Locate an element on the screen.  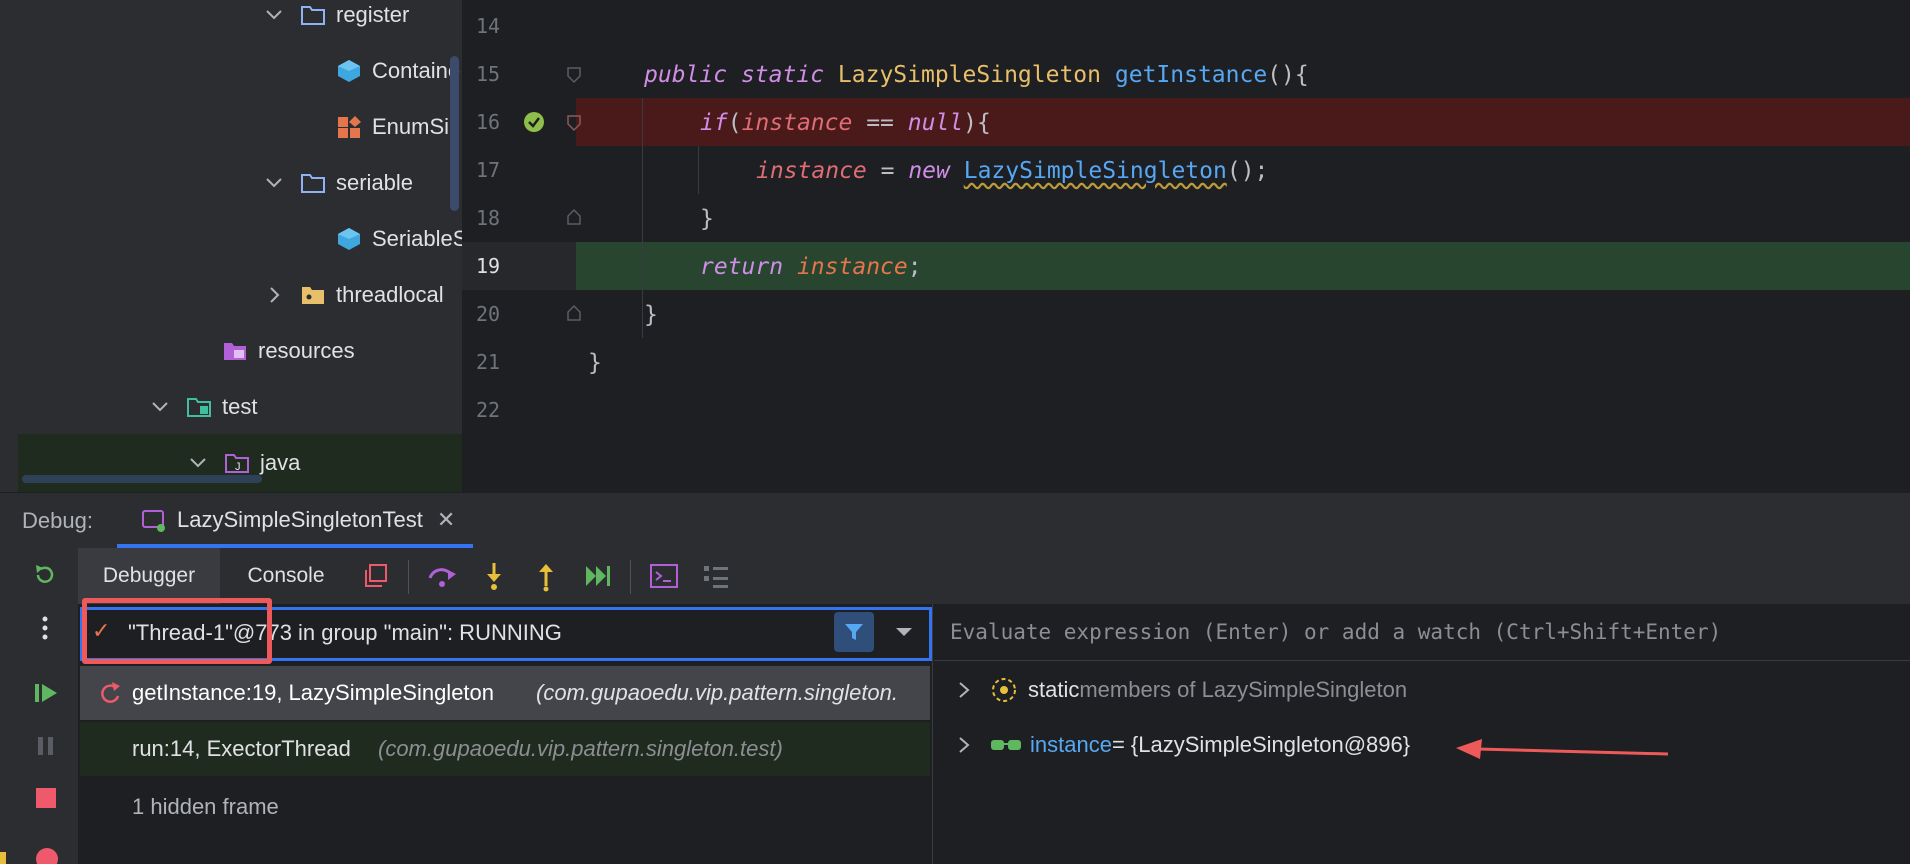
frame-method: getInstance:19, LazySimpleSingleton is located at coordinates (313, 692).